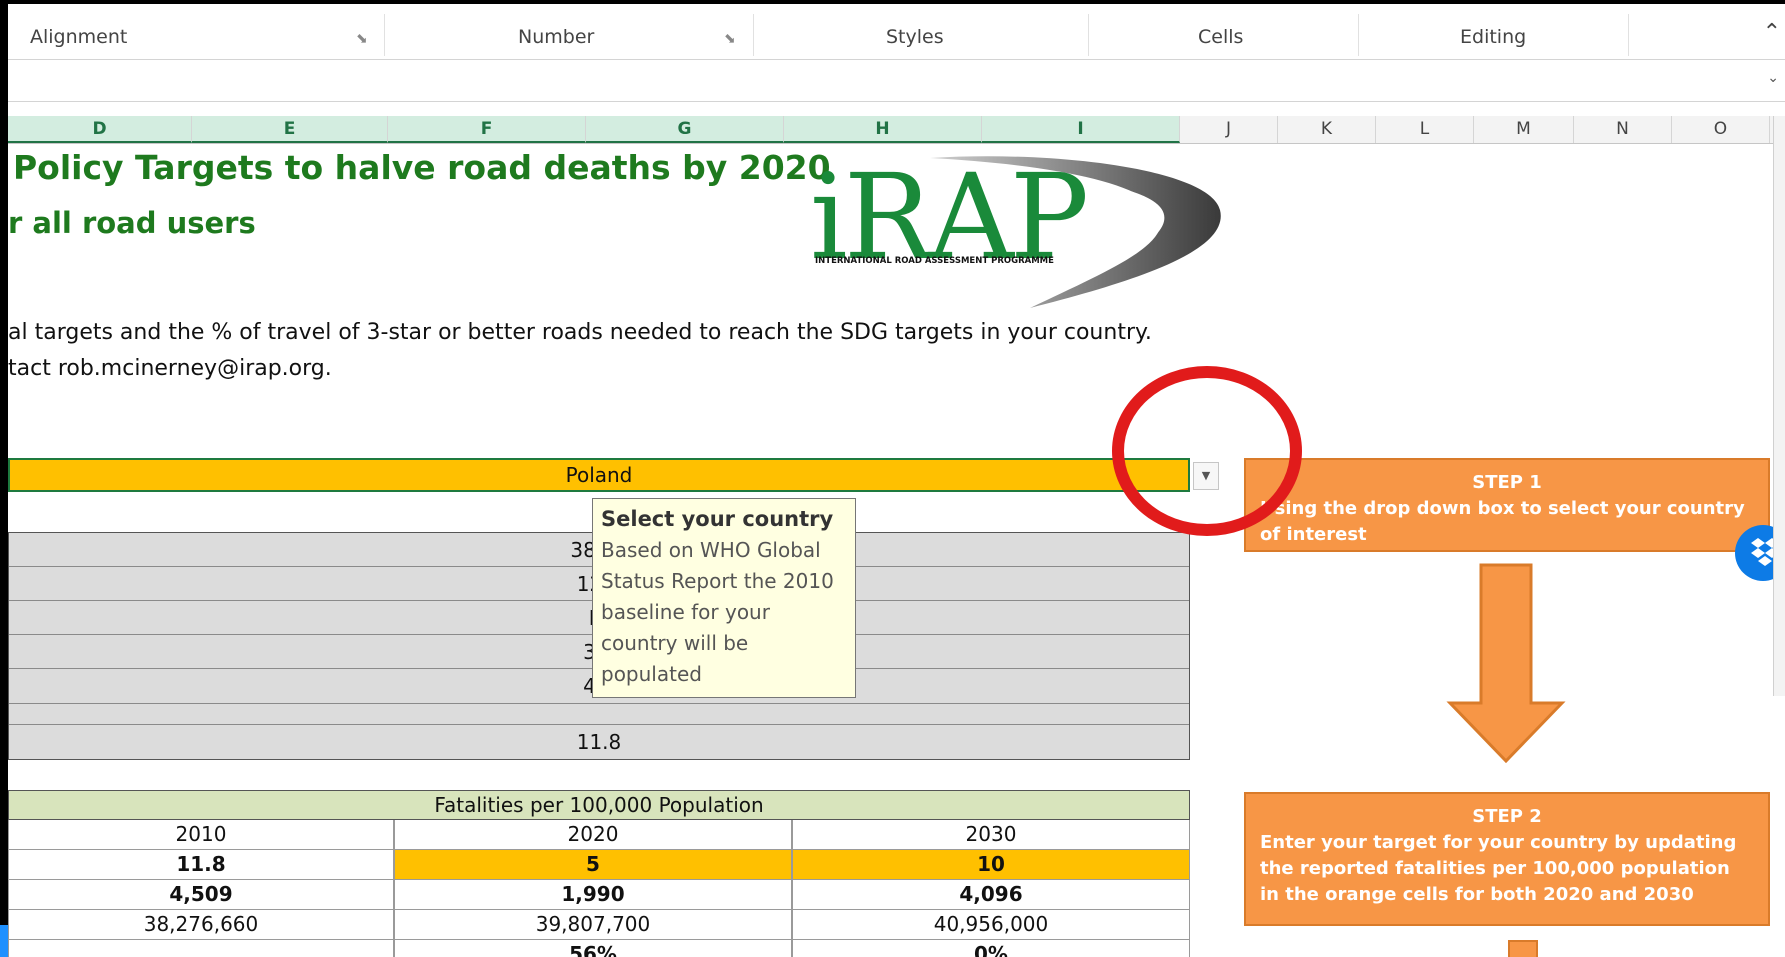 The image size is (1785, 957). Describe the element at coordinates (593, 865) in the screenshot. I see `rate-input-2020: 5` at that location.